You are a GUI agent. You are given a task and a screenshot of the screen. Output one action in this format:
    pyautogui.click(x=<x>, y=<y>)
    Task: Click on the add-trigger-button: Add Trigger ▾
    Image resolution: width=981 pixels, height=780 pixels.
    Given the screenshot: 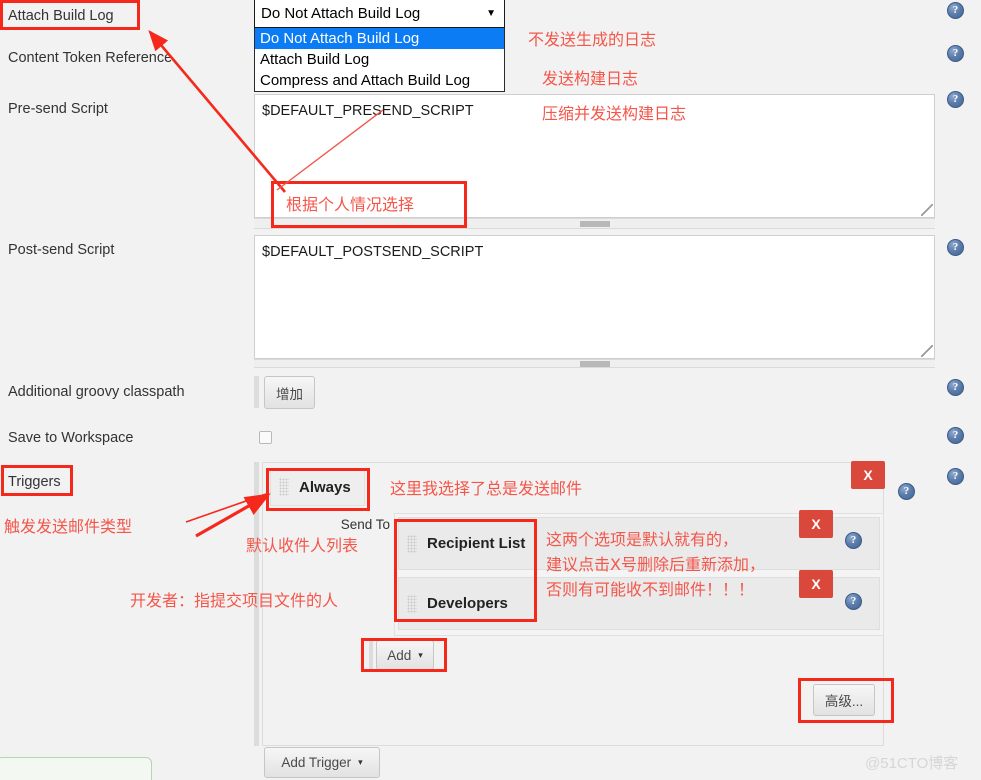 What is the action you would take?
    pyautogui.click(x=322, y=762)
    